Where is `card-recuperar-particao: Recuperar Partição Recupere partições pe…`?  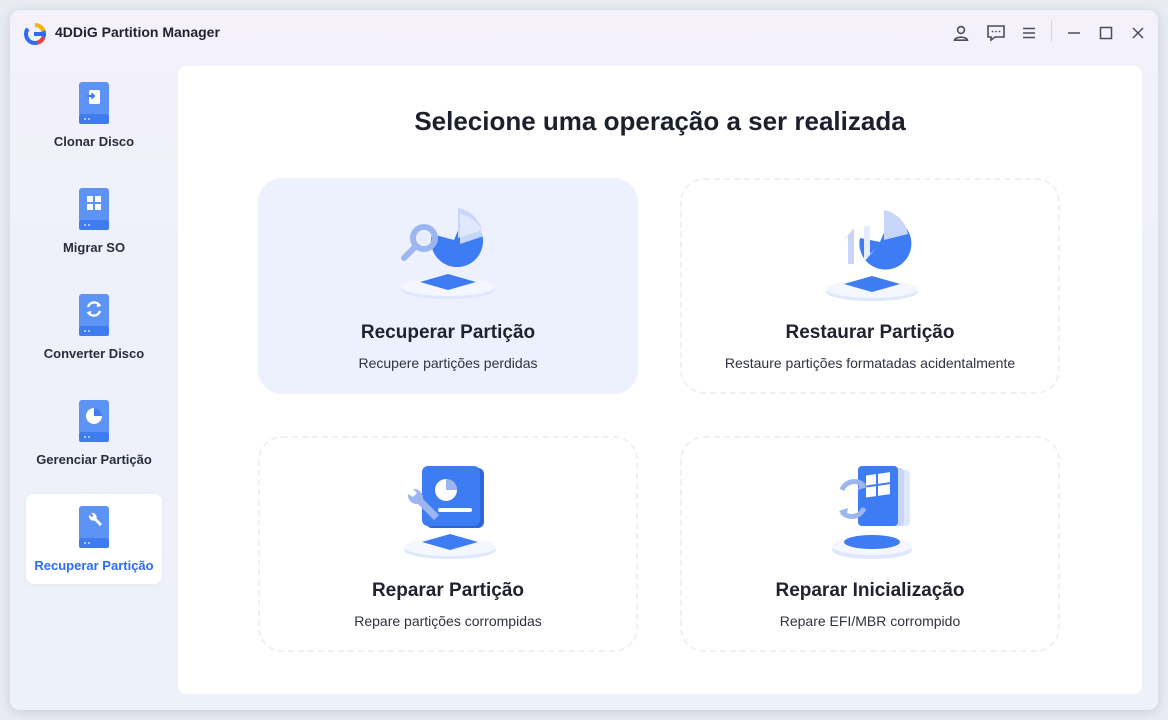 card-recuperar-particao: Recuperar Partição Recupere partições pe… is located at coordinates (448, 286).